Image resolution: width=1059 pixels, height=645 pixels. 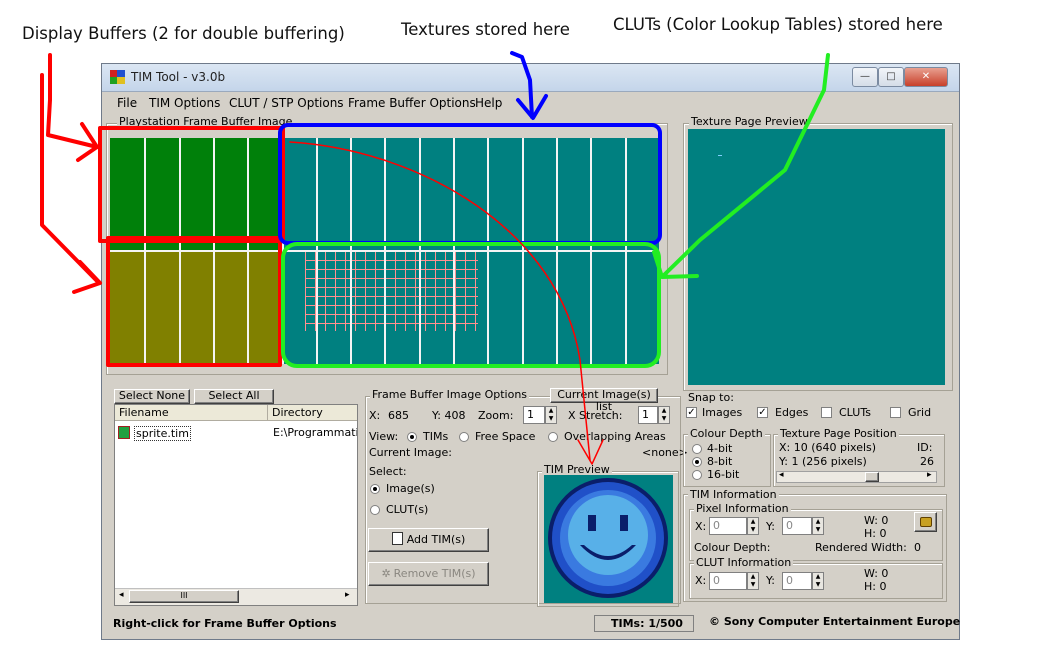 What do you see at coordinates (872, 477) in the screenshot?
I see `tp-scroll-thumb` at bounding box center [872, 477].